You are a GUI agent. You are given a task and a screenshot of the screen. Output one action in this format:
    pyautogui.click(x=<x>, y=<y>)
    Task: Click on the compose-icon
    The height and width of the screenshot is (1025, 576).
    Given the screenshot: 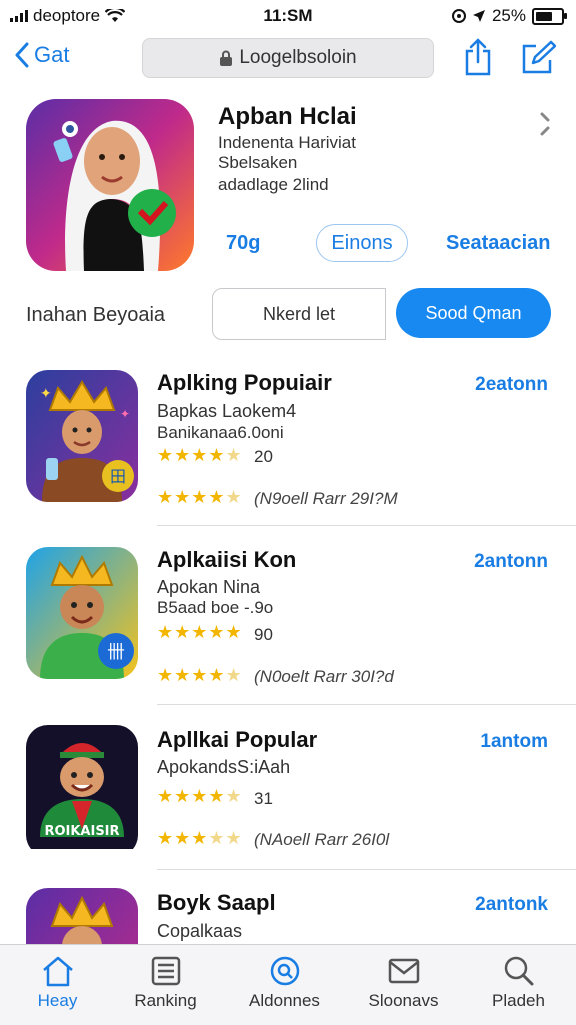 What is the action you would take?
    pyautogui.click(x=538, y=58)
    